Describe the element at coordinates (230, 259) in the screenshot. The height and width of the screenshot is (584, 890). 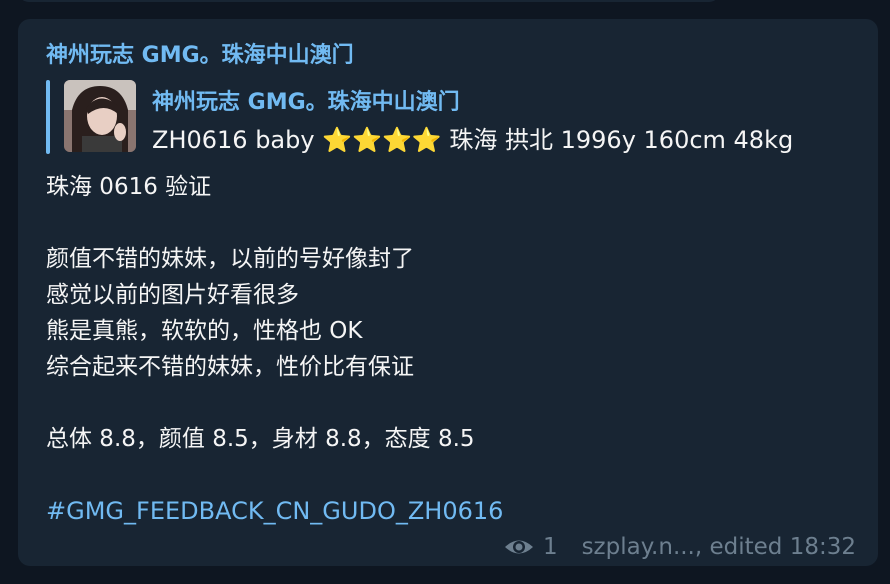
I see `message-line: 颜值不错的妹妹，以前的号好像封了` at that location.